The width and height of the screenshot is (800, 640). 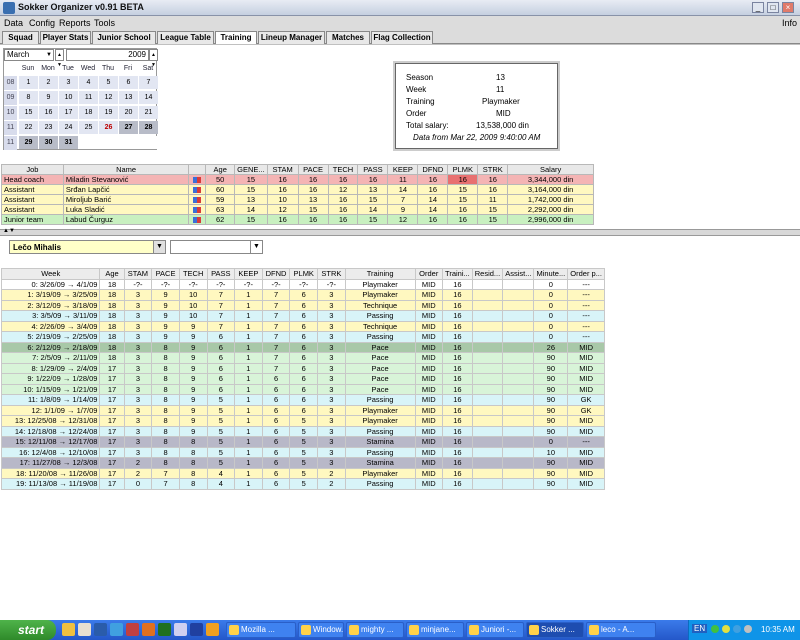 I want to click on column-header: STAM, so click(x=282, y=169).